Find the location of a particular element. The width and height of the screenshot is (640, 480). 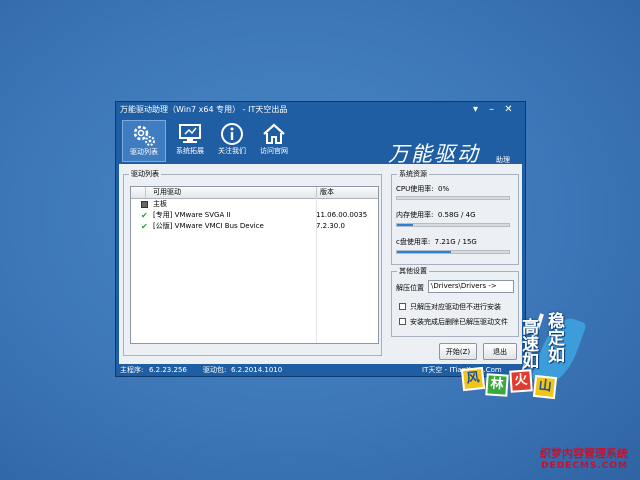

disk-usage-bar is located at coordinates (453, 252).